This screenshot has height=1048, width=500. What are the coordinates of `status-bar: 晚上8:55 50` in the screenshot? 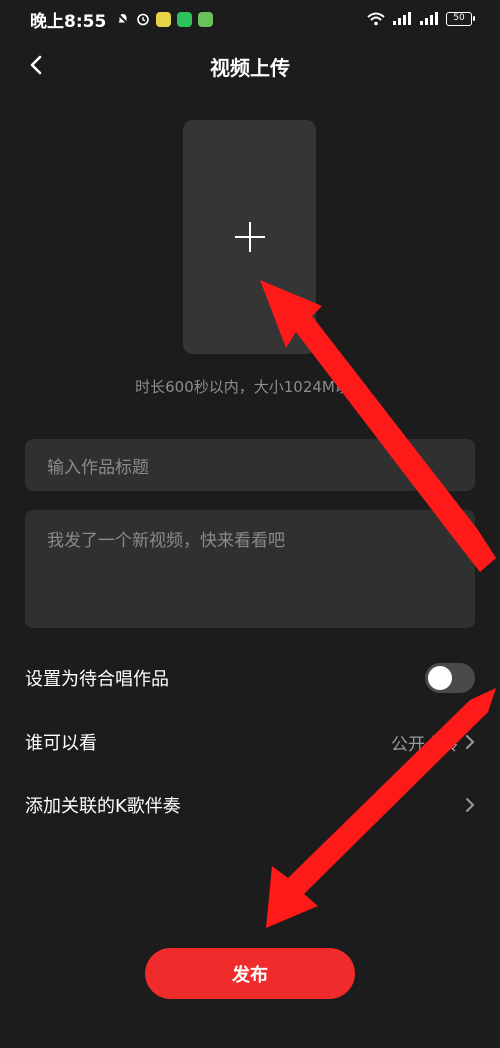 It's located at (250, 19).